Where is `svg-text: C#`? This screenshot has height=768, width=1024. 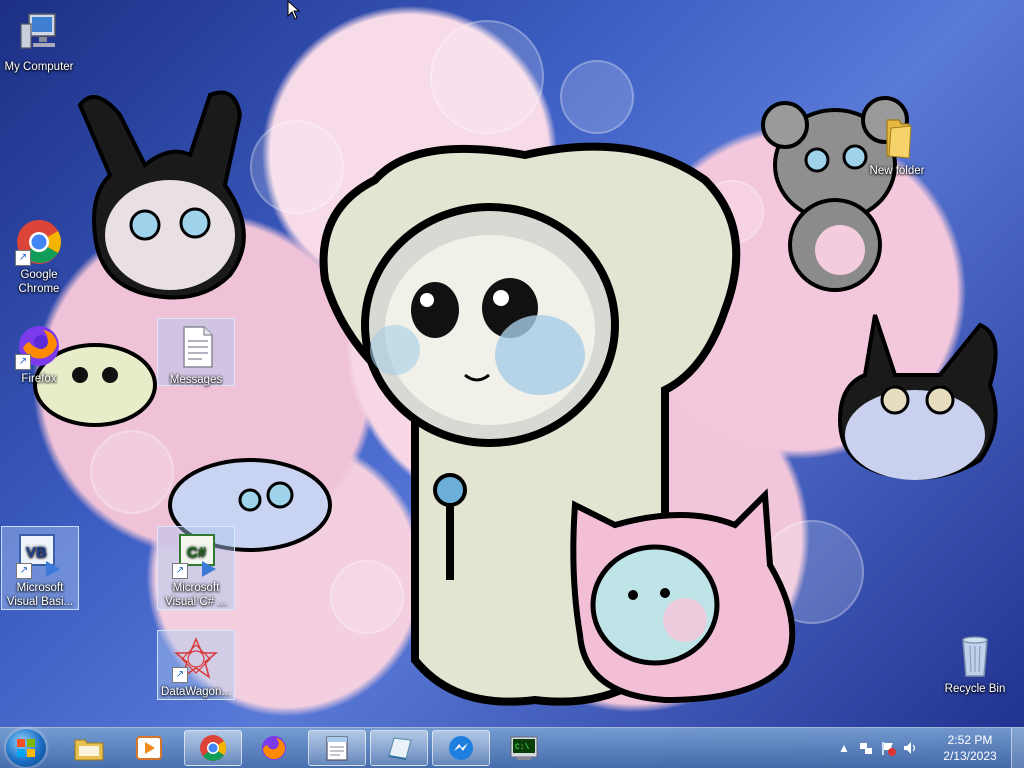 svg-text: C# is located at coordinates (197, 552).